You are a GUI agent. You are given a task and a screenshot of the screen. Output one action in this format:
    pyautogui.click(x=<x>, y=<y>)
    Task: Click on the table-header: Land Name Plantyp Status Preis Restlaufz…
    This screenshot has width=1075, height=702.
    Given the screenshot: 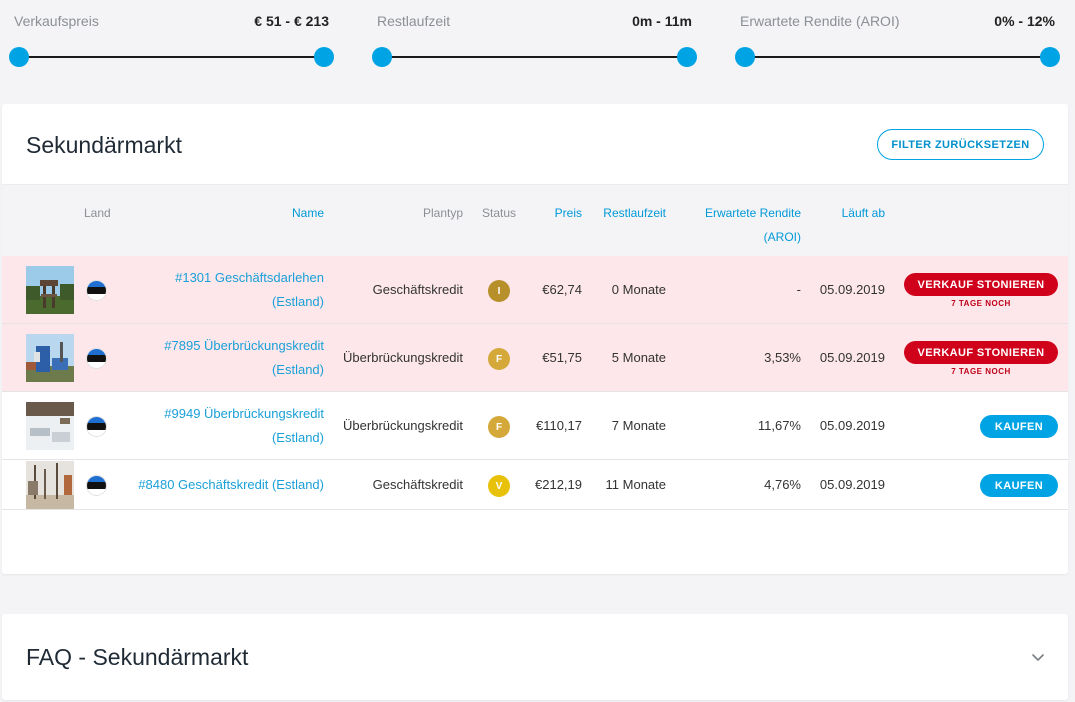 What is the action you would take?
    pyautogui.click(x=535, y=220)
    